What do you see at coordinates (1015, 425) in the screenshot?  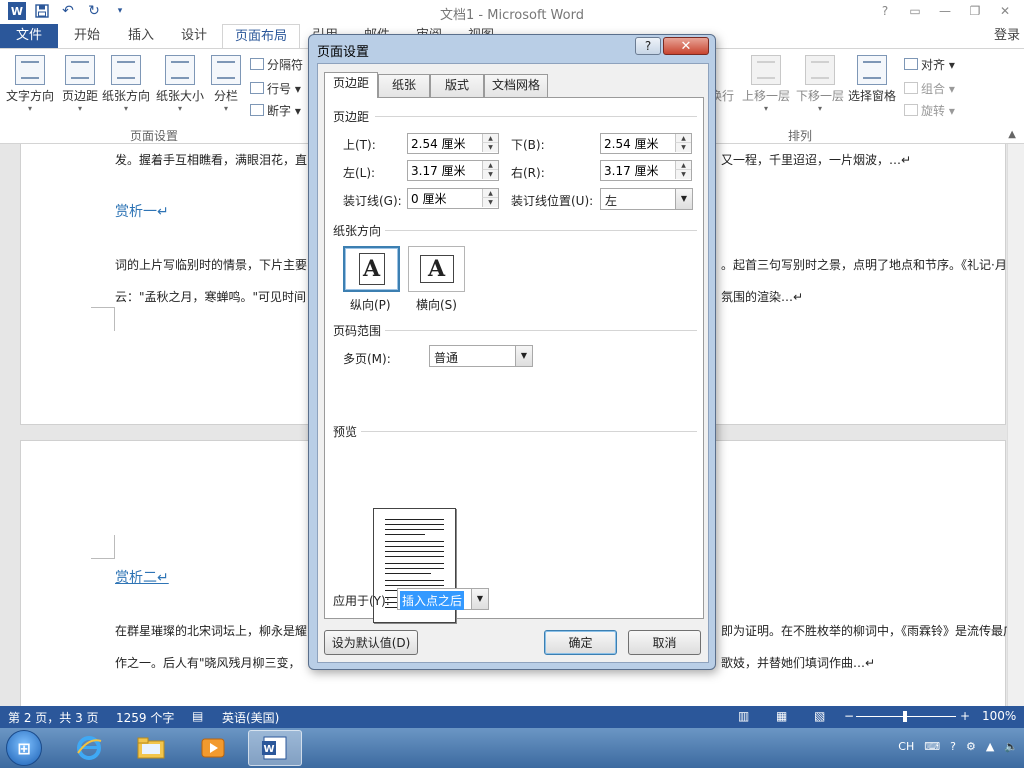 I see `vertical-scrollbar` at bounding box center [1015, 425].